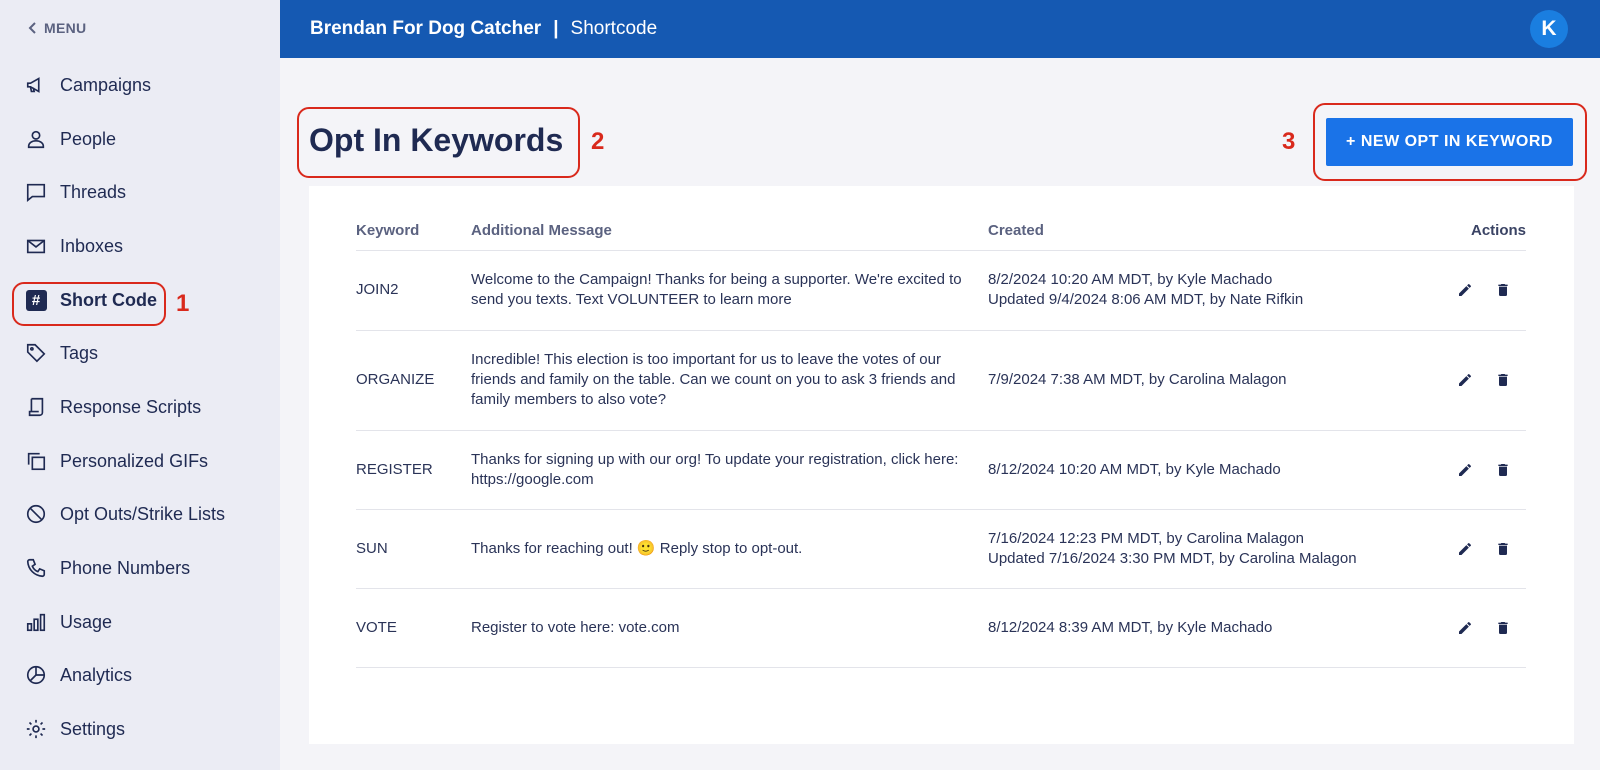  What do you see at coordinates (413, 231) in the screenshot?
I see `column-header-keyword: Keyword` at bounding box center [413, 231].